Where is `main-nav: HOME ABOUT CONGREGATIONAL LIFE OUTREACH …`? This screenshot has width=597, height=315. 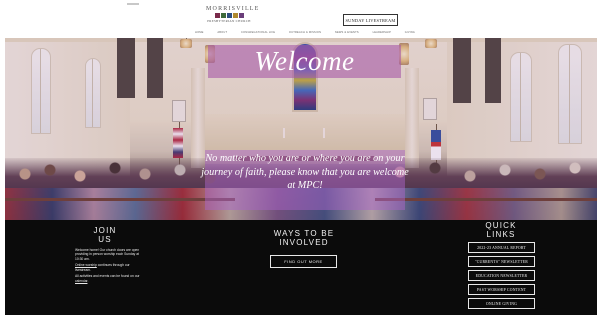 main-nav: HOME ABOUT CONGREGATIONAL LIFE OUTREACH … is located at coordinates (305, 32).